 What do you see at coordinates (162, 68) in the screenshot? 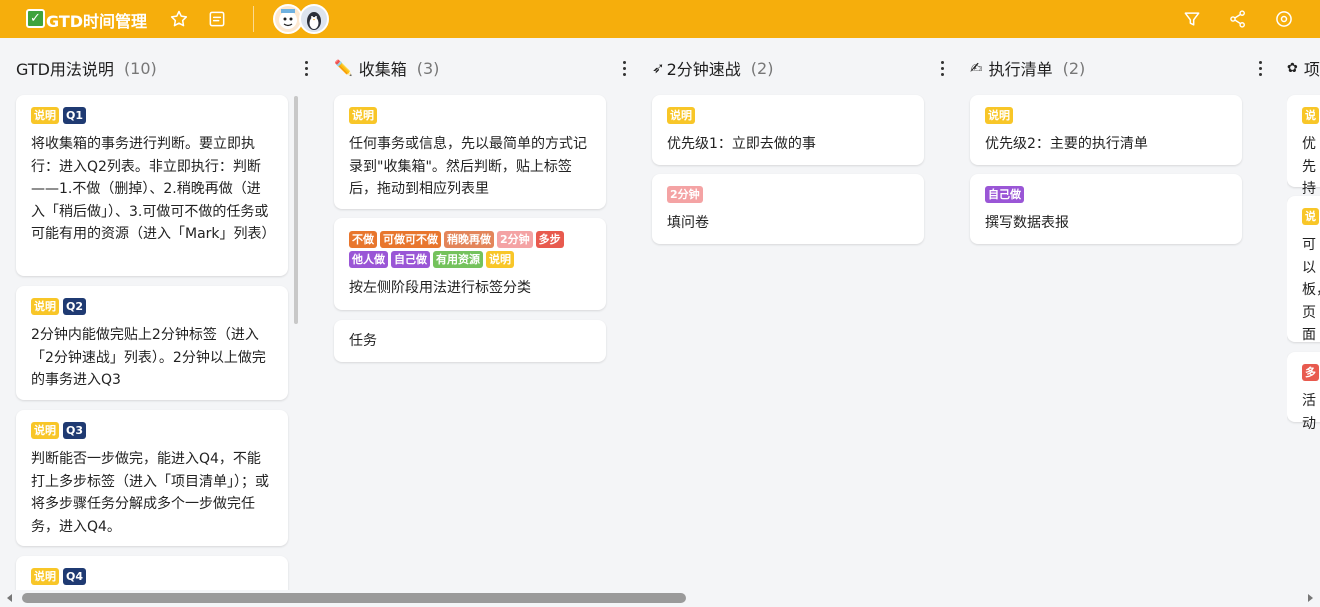
I see `list-header: GTD用法说明 (10)` at bounding box center [162, 68].